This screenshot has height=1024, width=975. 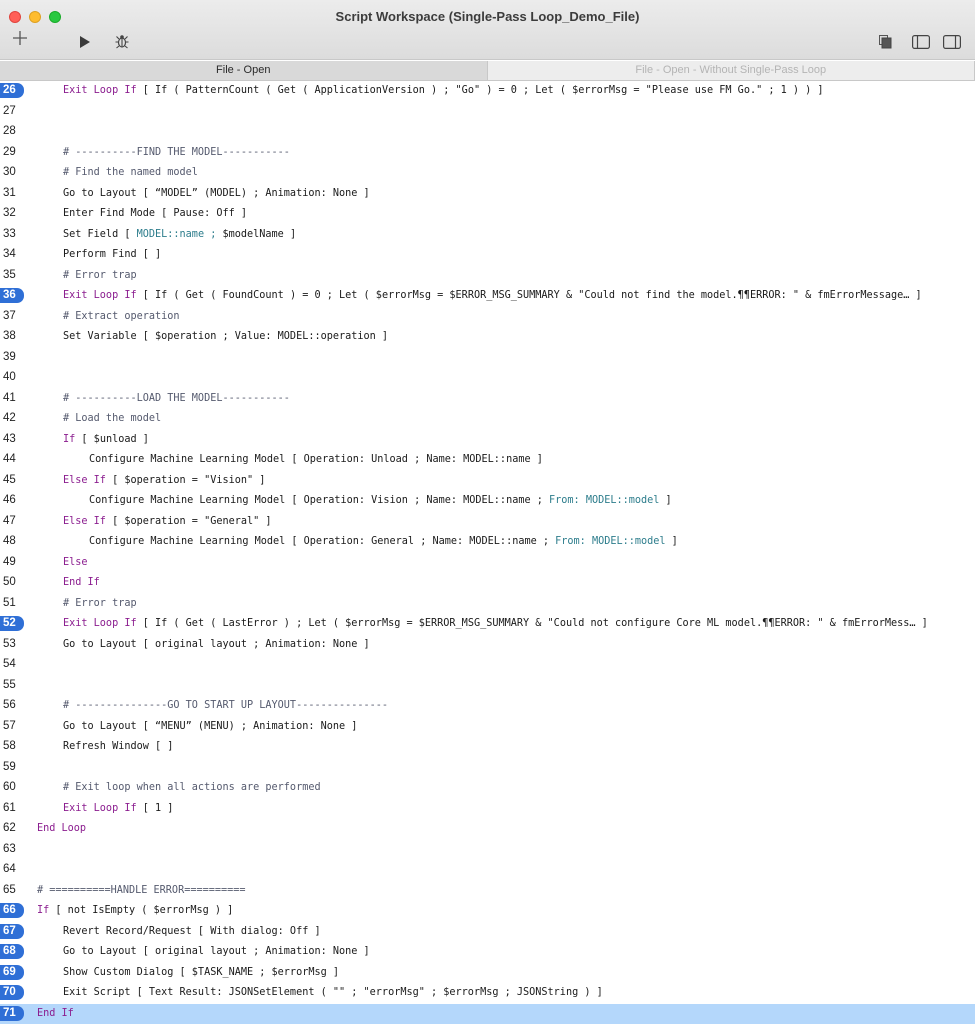 I want to click on script-step: # ----------FIND THE MODEL-----------, so click(x=176, y=153).